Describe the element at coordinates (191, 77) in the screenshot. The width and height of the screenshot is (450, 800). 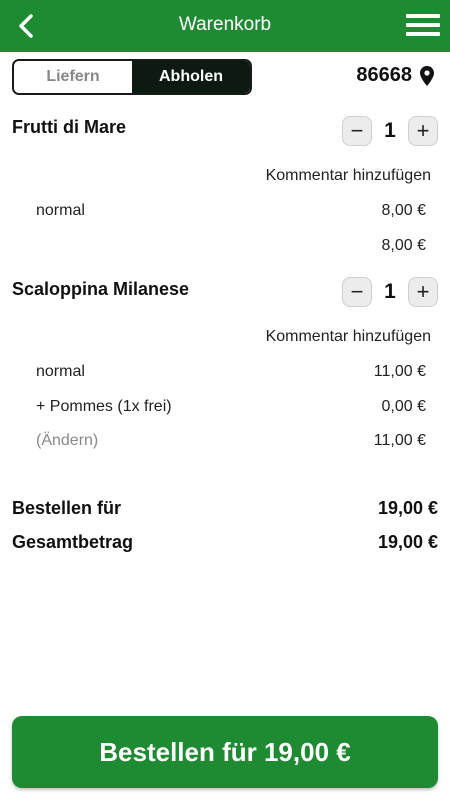
I see `pickup-option: Abholen` at that location.